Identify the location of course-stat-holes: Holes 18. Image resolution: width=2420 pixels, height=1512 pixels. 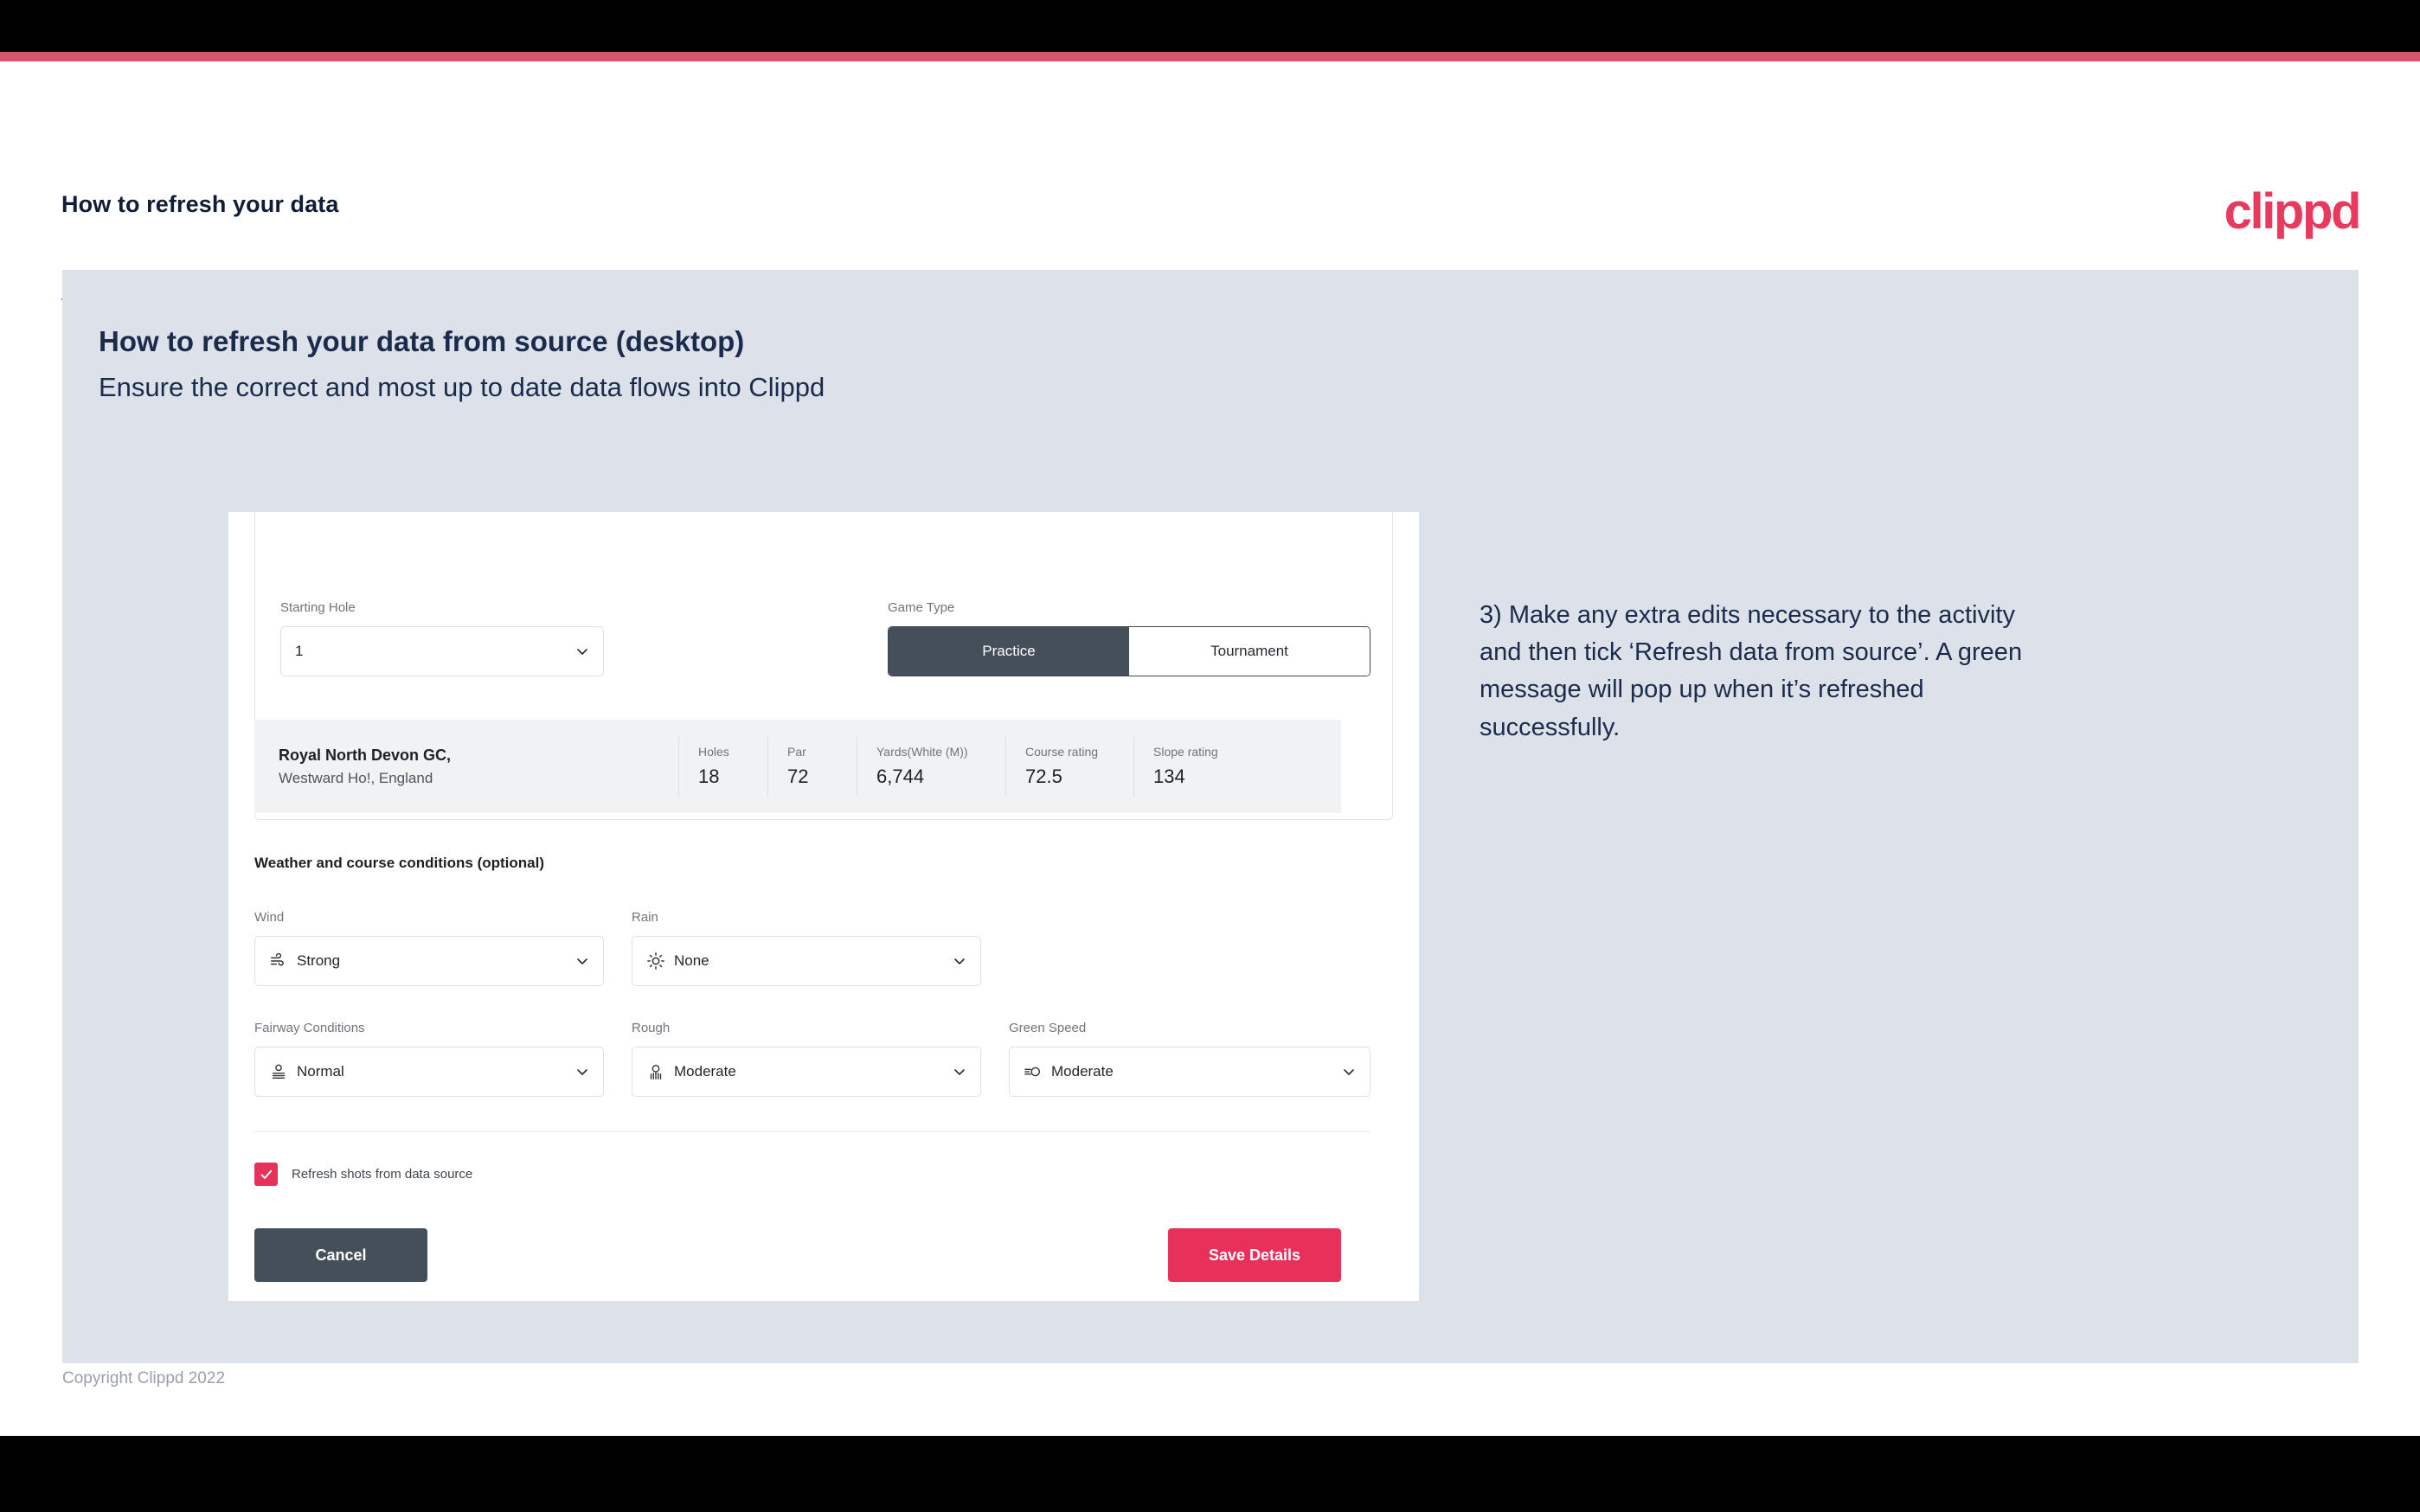
(722, 766).